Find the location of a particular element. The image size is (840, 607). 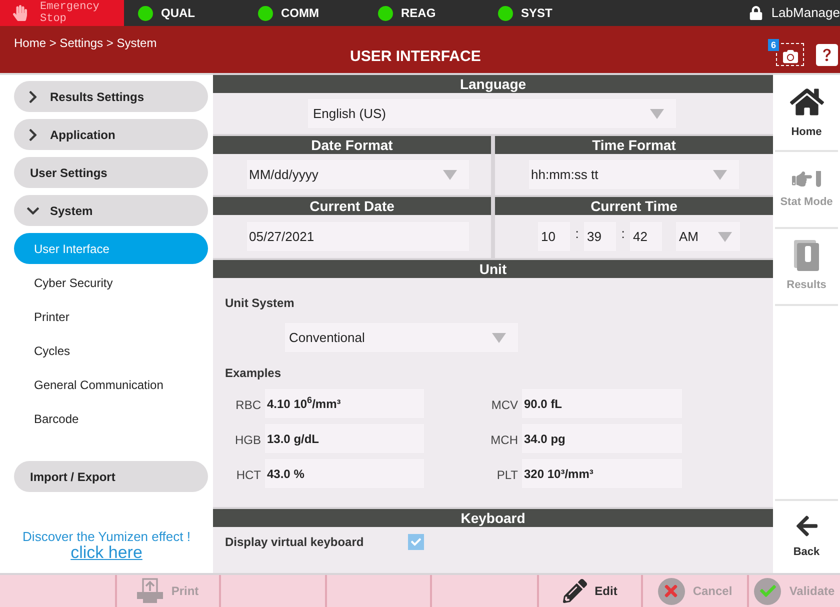

sidebar-item: Barcode is located at coordinates (111, 418).